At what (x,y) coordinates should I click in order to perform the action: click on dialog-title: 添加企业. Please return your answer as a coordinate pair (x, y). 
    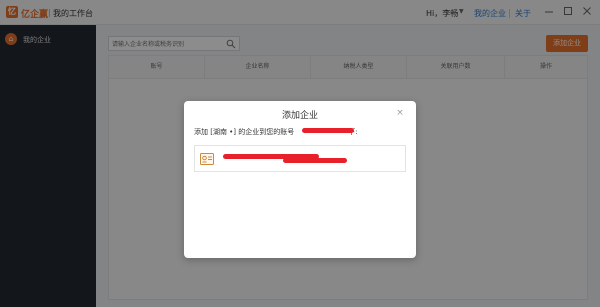
    Looking at the image, I should click on (299, 116).